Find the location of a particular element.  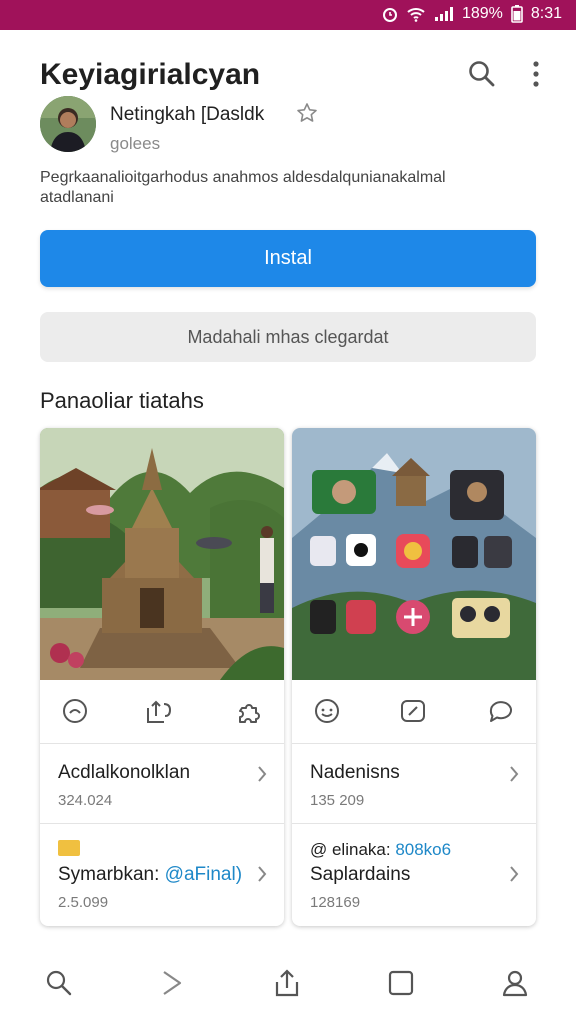

profile-icon is located at coordinates (515, 983).